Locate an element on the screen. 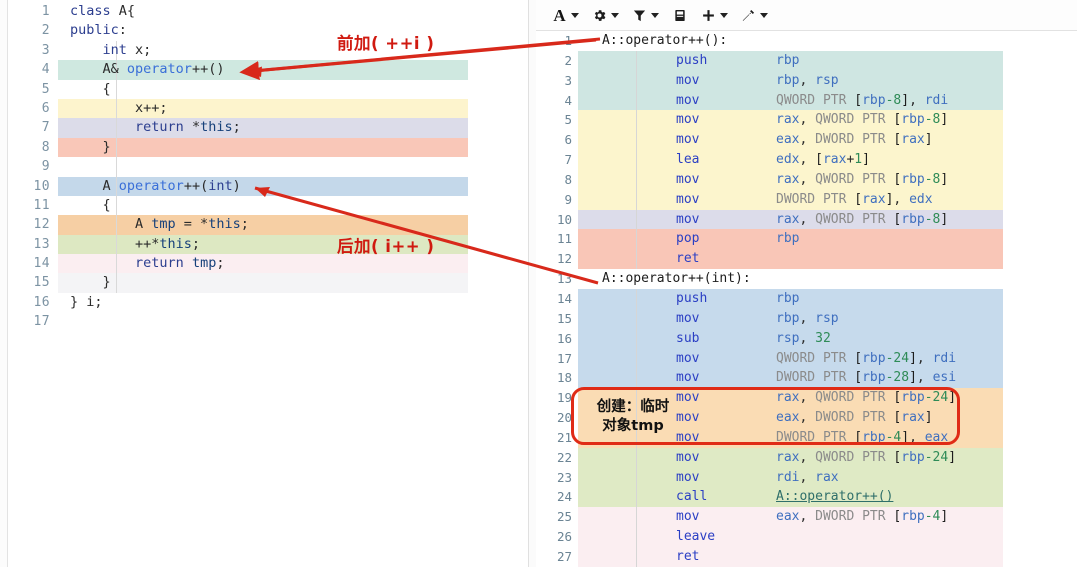 The image size is (1077, 567). indent-guide is located at coordinates (116, 283).